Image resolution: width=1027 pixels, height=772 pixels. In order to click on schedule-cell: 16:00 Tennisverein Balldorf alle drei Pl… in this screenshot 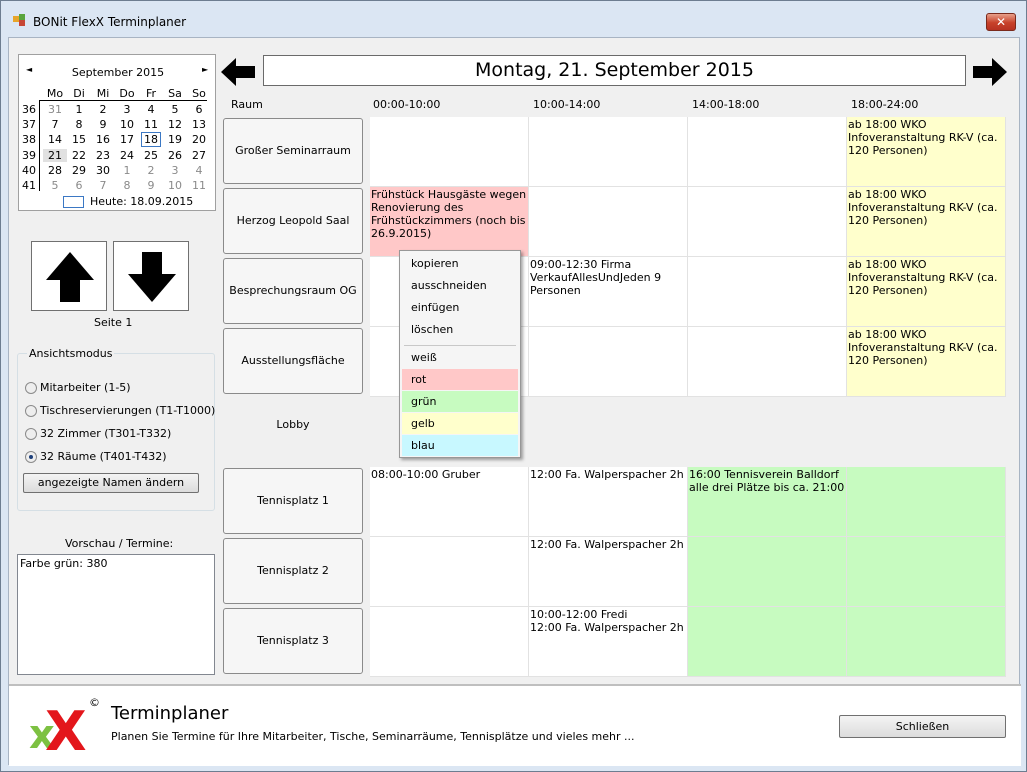, I will do `click(767, 502)`.